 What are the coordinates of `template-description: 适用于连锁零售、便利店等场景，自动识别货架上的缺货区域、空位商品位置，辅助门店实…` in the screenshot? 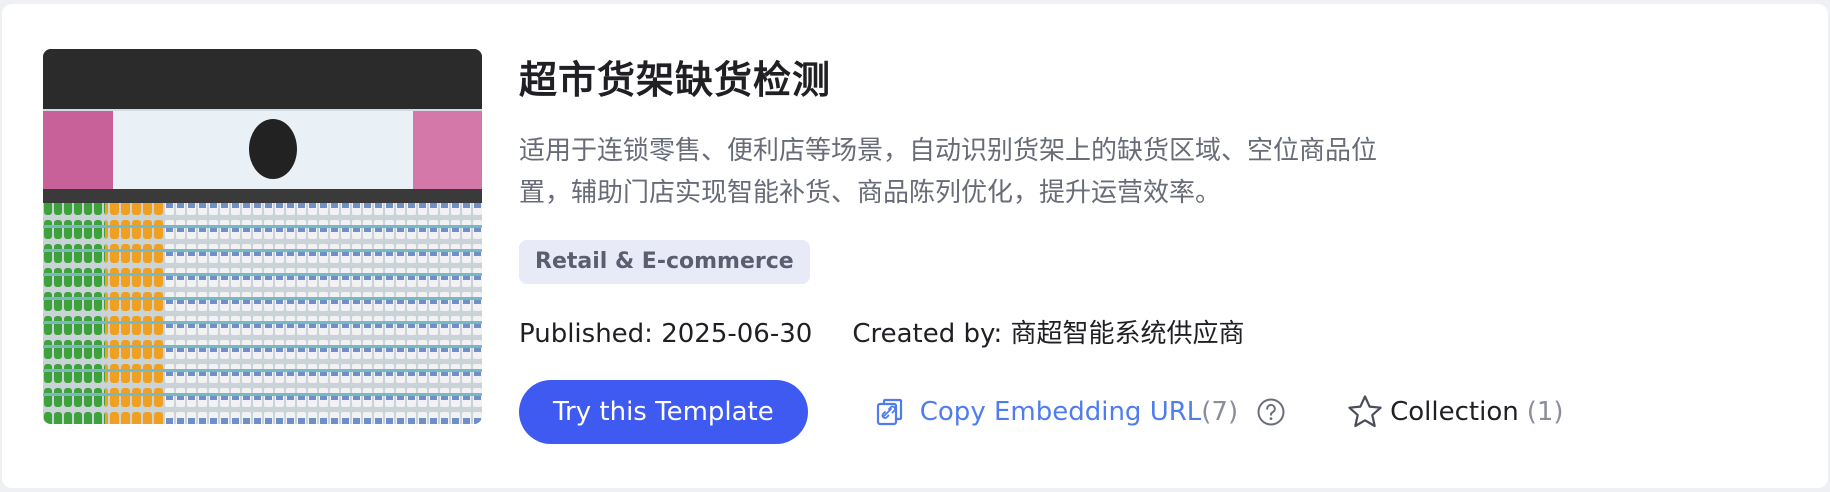 It's located at (948, 172).